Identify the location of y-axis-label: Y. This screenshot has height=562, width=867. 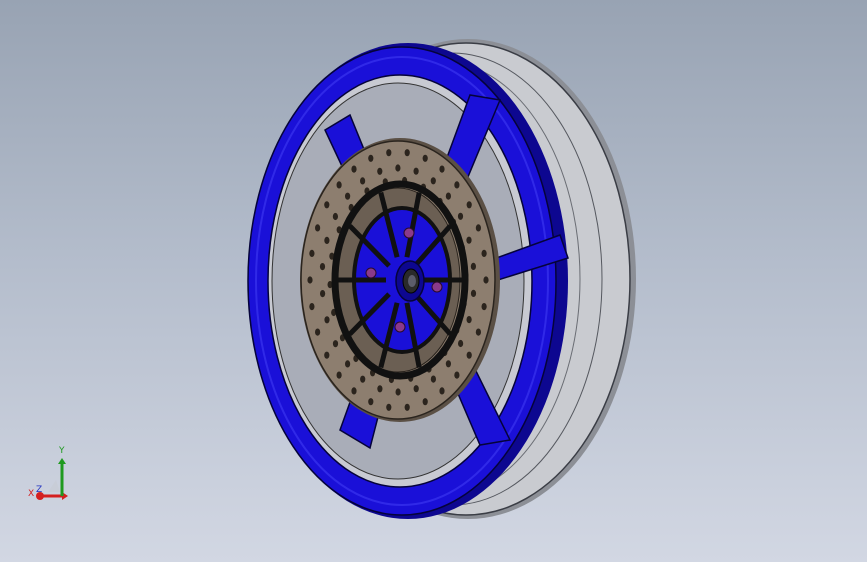
(61, 451).